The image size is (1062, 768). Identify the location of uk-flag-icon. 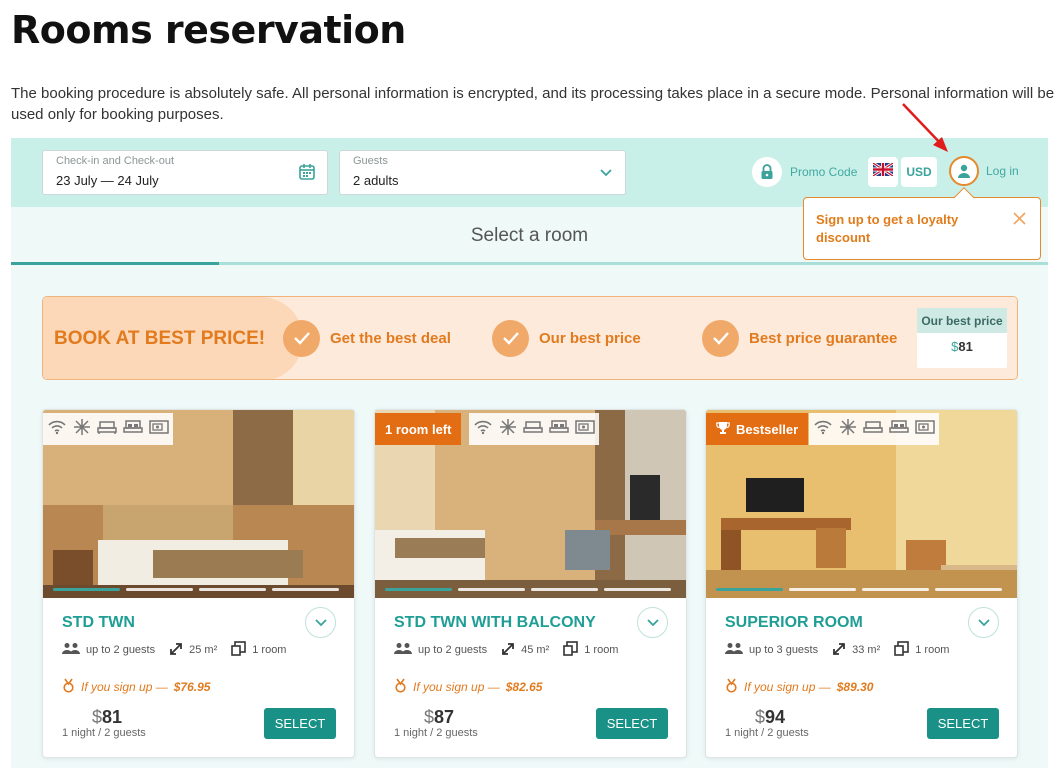
(883, 171).